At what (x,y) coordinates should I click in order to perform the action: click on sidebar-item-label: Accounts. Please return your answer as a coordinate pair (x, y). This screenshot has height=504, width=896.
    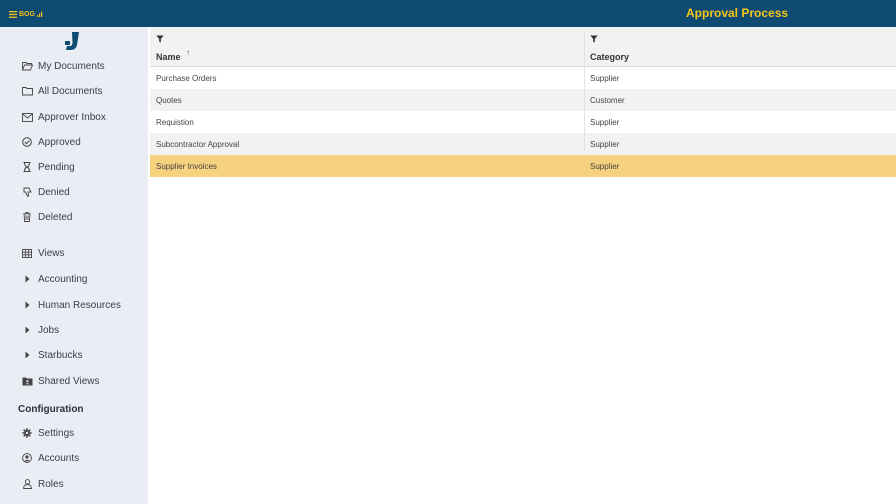
    Looking at the image, I should click on (59, 458).